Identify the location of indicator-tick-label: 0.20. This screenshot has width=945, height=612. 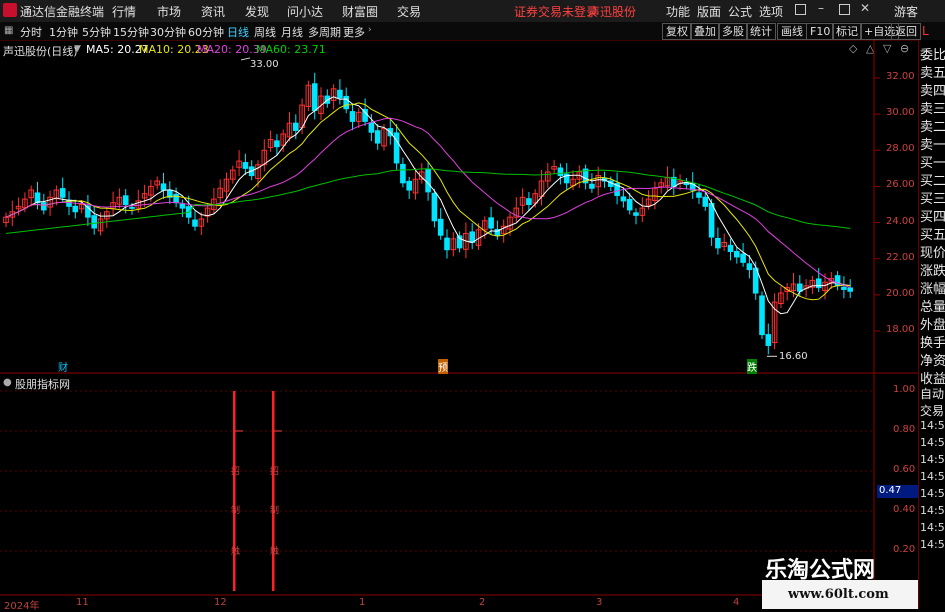
(904, 549).